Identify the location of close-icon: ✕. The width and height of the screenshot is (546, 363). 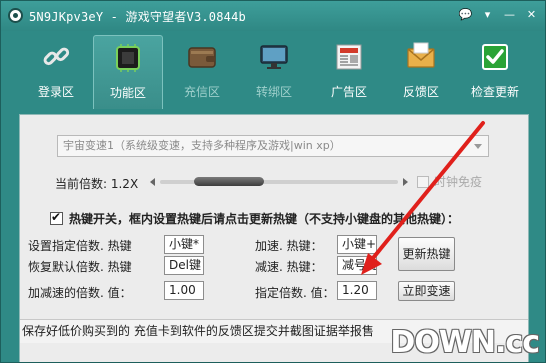
(531, 14).